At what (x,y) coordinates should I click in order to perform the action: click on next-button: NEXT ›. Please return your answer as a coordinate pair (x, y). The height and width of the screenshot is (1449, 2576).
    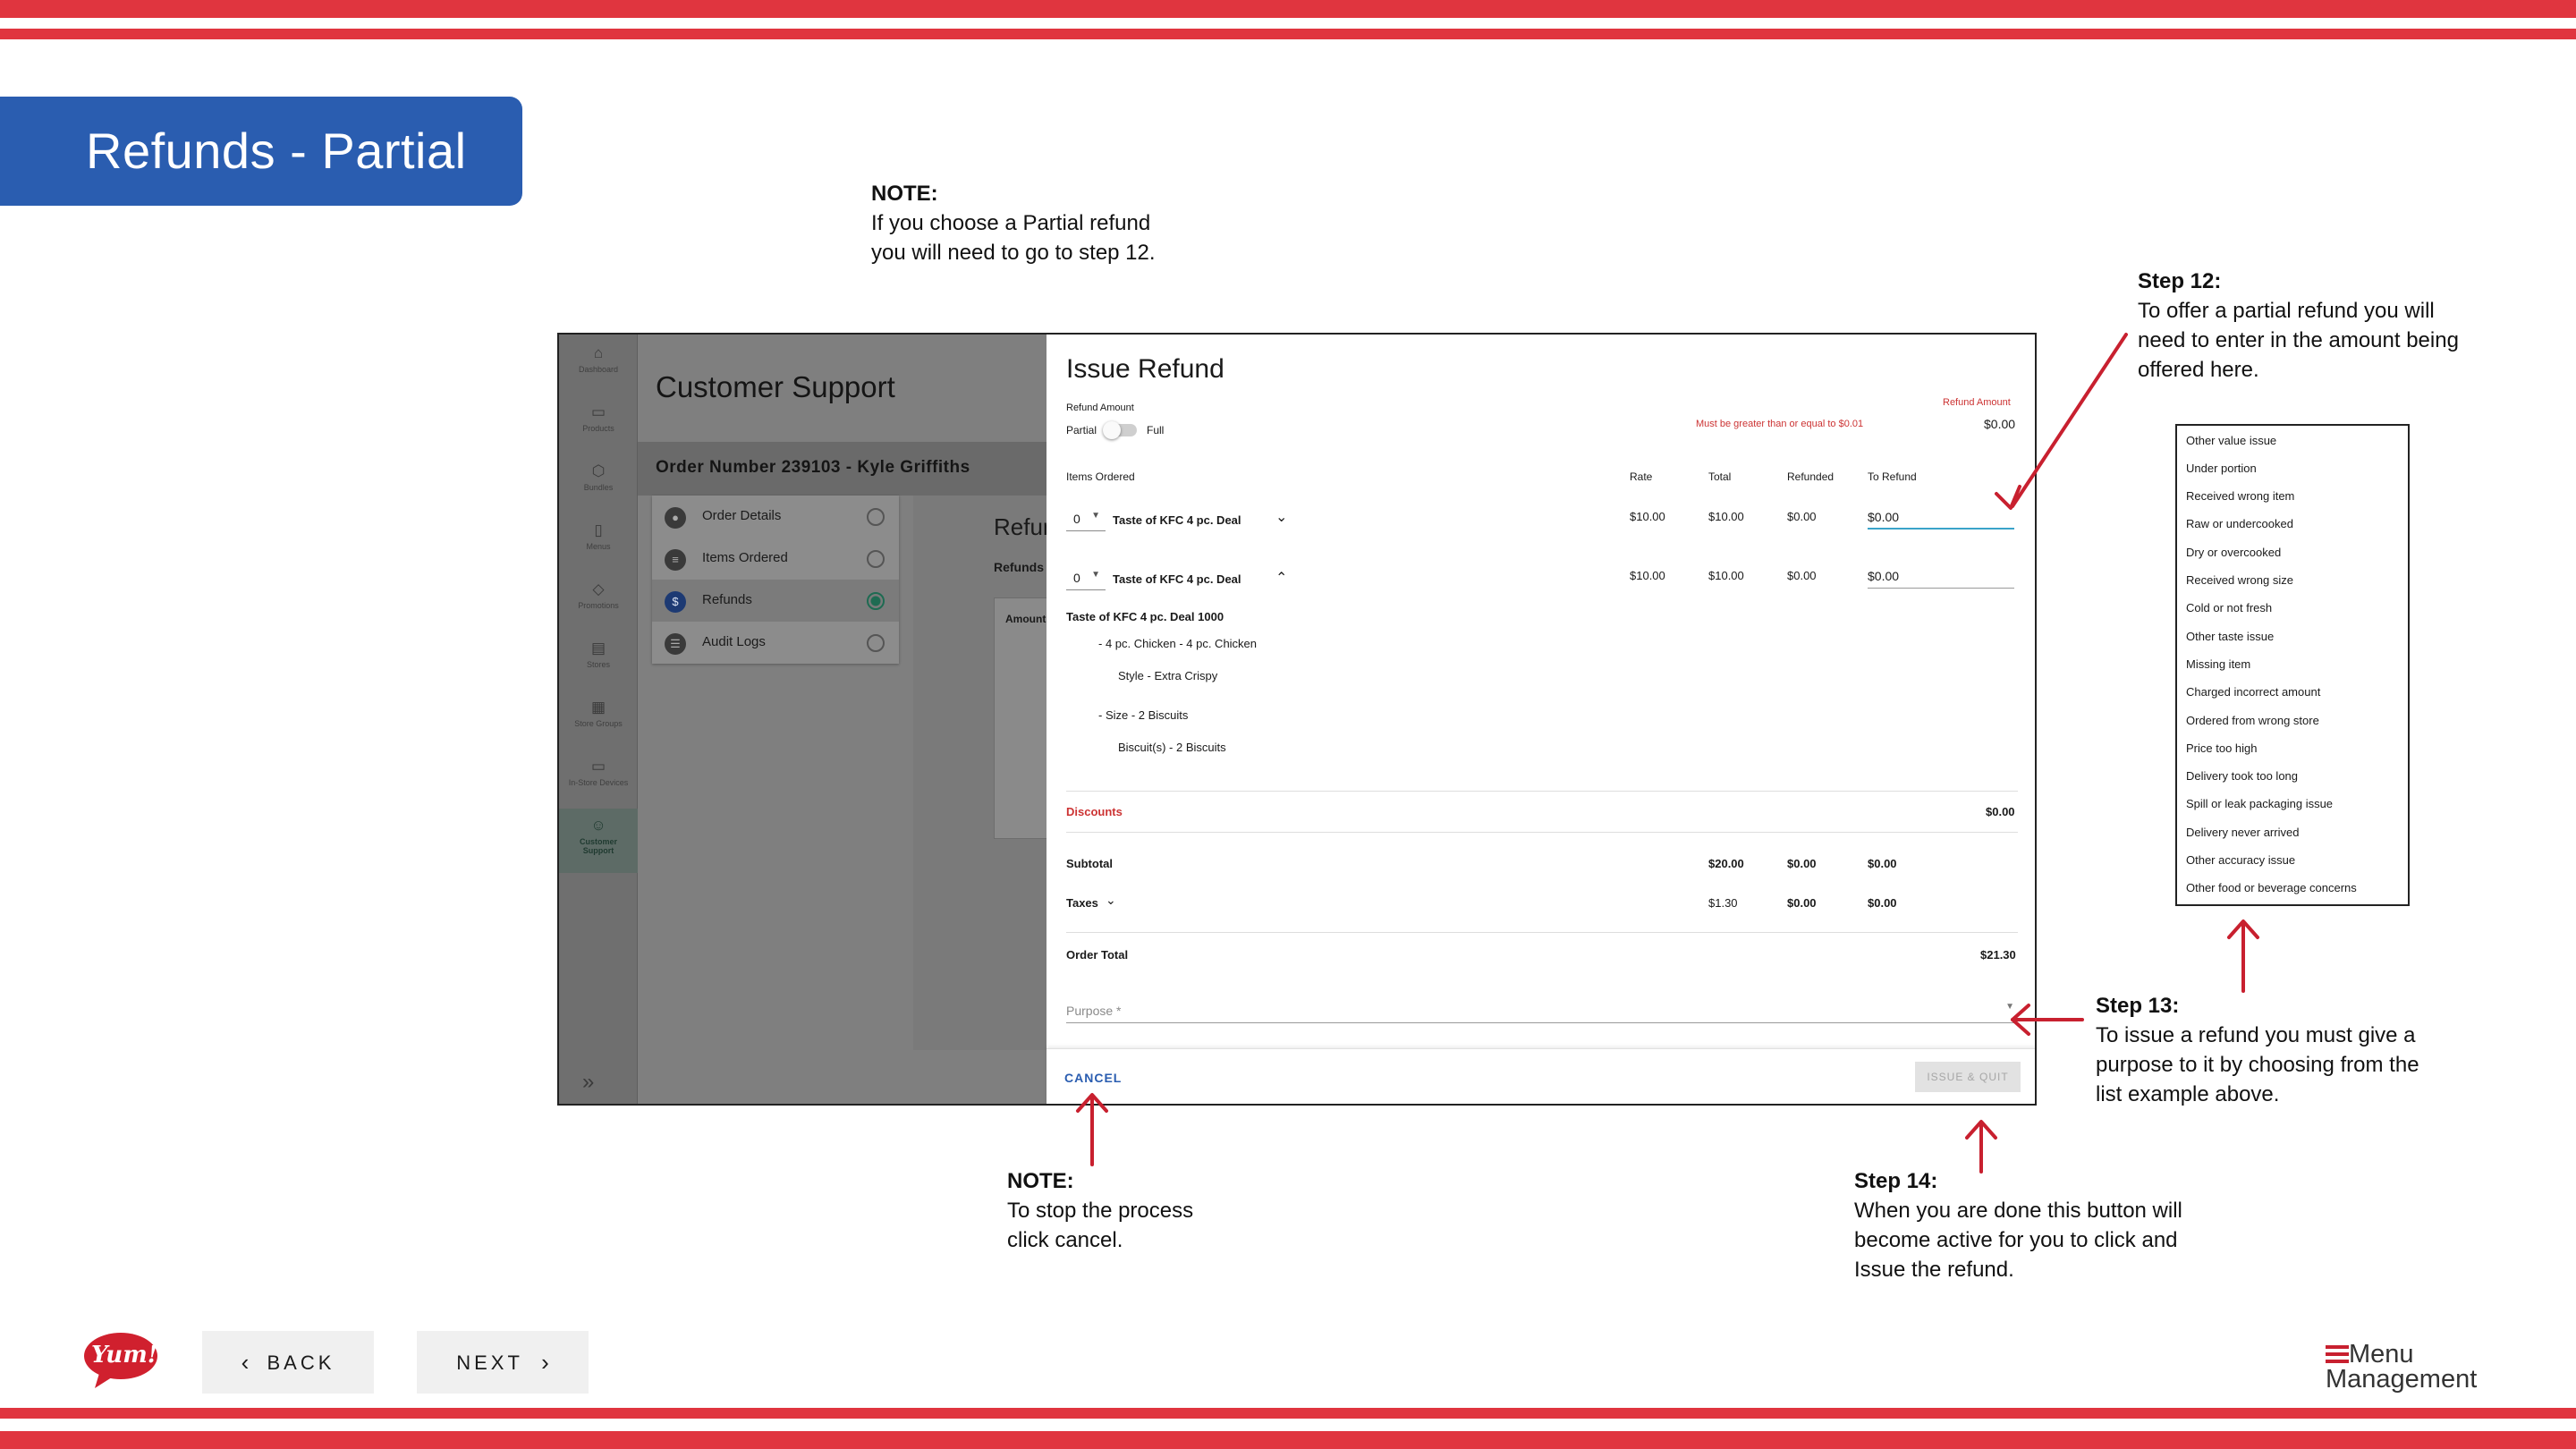
    Looking at the image, I should click on (503, 1362).